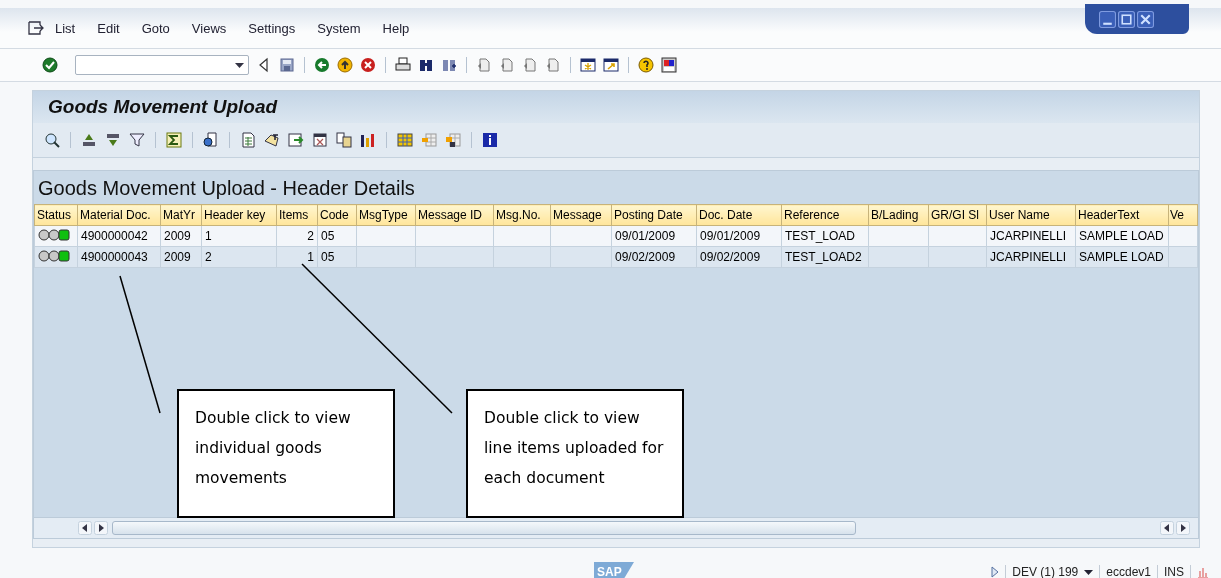 This screenshot has height=578, width=1221. What do you see at coordinates (1031, 215) in the screenshot?
I see `column-header: User Name` at bounding box center [1031, 215].